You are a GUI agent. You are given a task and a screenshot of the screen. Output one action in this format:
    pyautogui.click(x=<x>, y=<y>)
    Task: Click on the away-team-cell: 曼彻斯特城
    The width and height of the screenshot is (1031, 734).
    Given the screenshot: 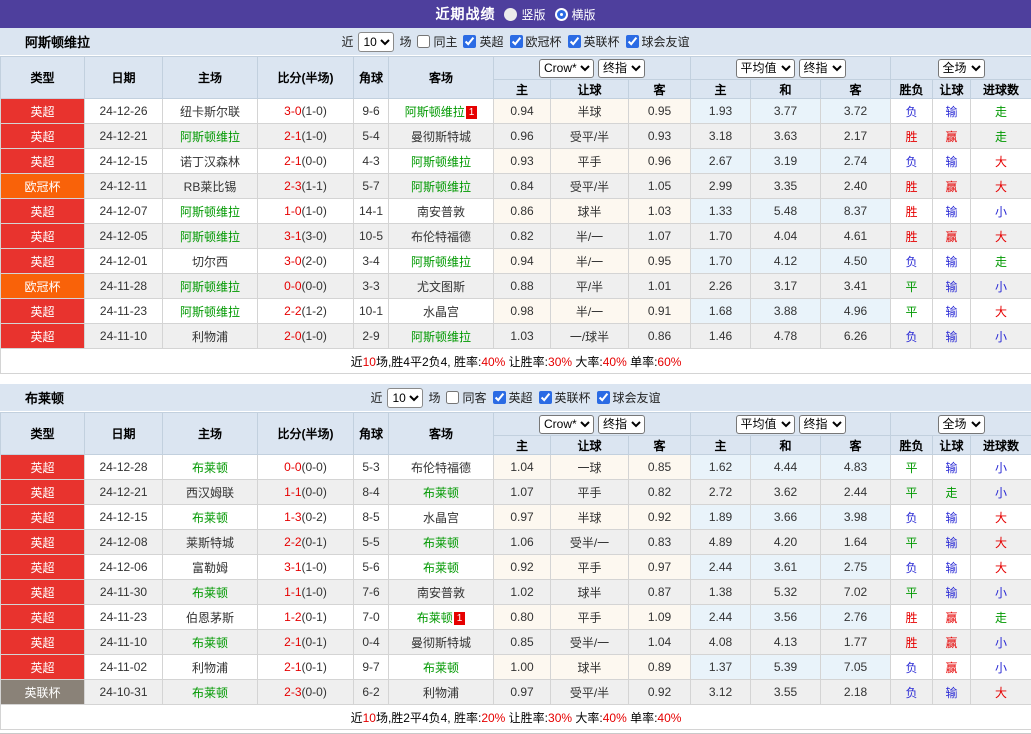 What is the action you would take?
    pyautogui.click(x=441, y=642)
    